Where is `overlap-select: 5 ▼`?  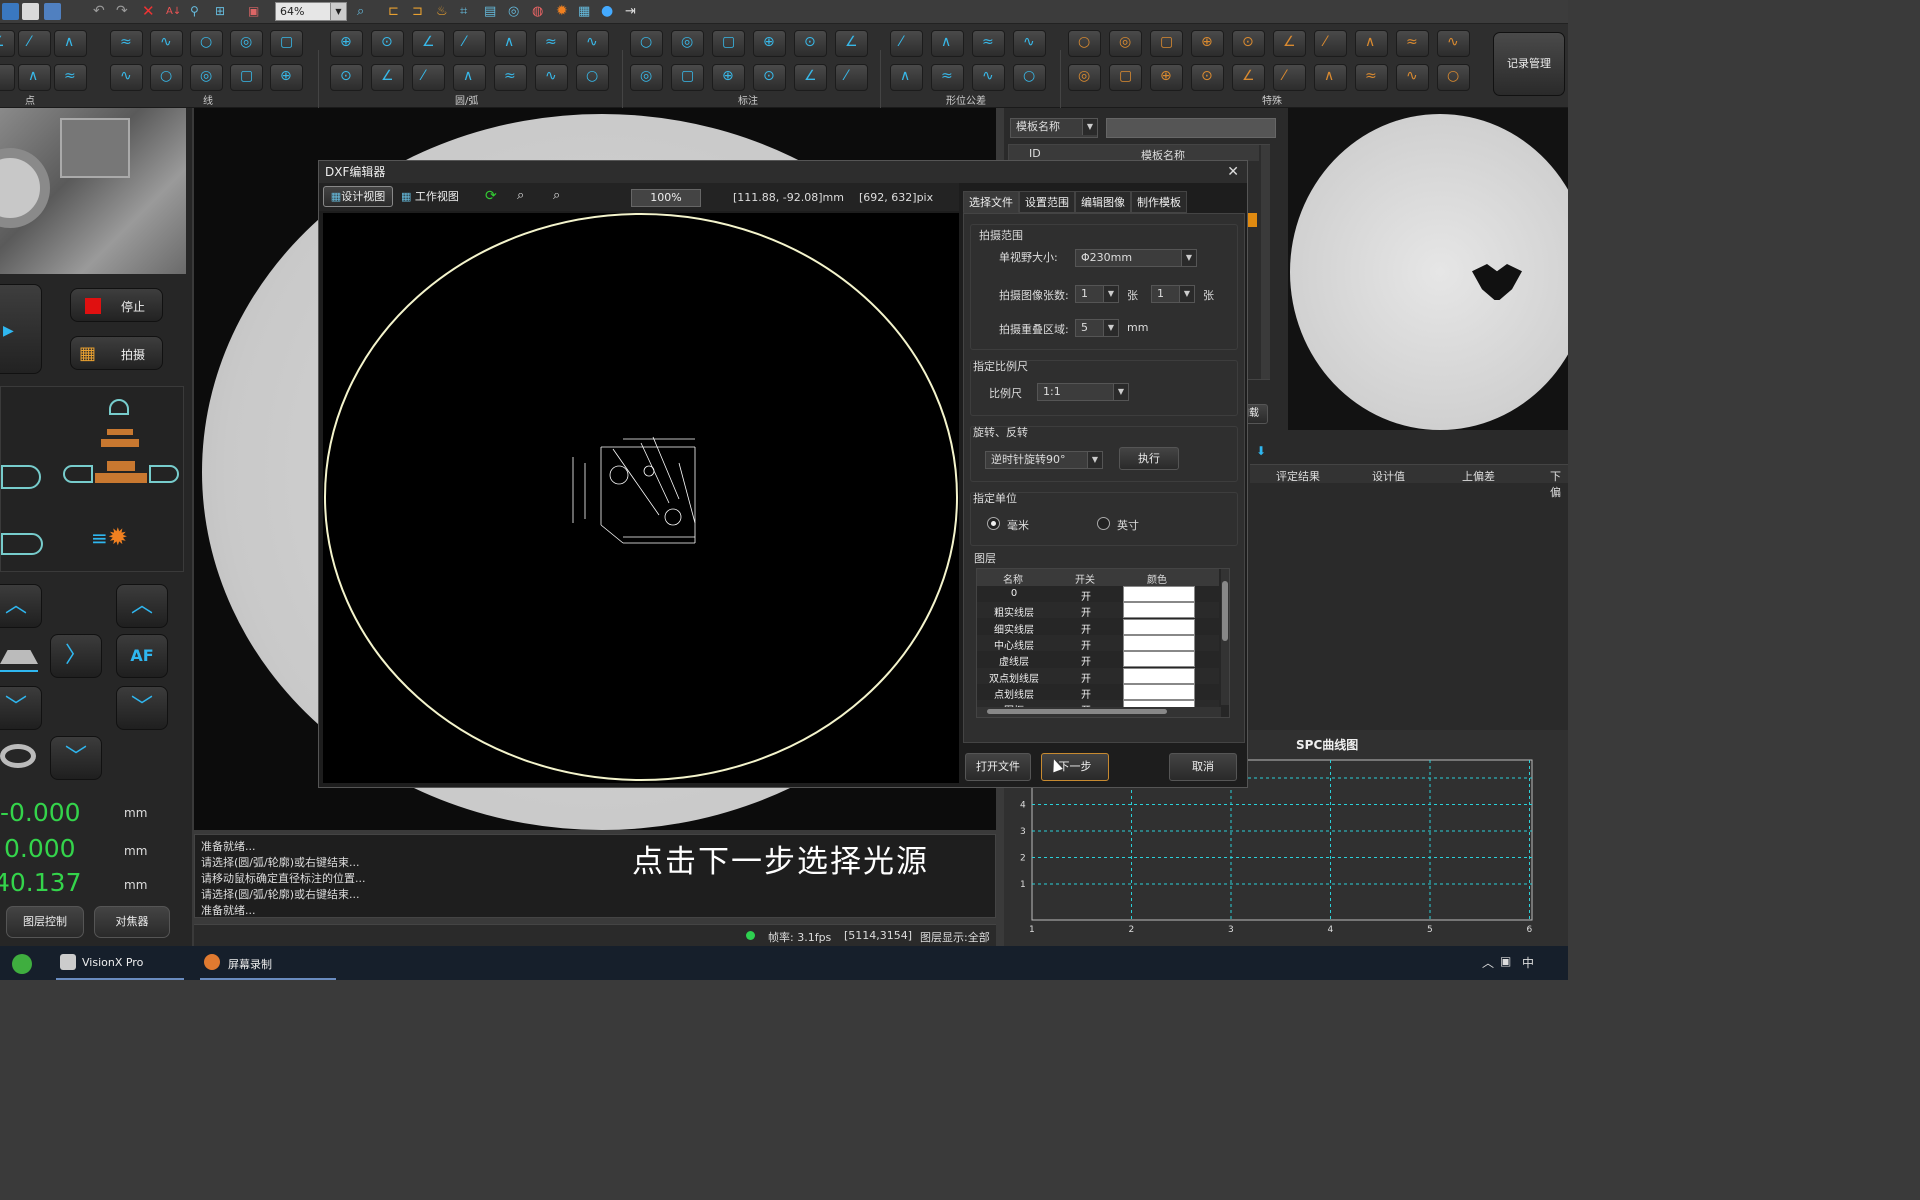 overlap-select: 5 ▼ is located at coordinates (1097, 328).